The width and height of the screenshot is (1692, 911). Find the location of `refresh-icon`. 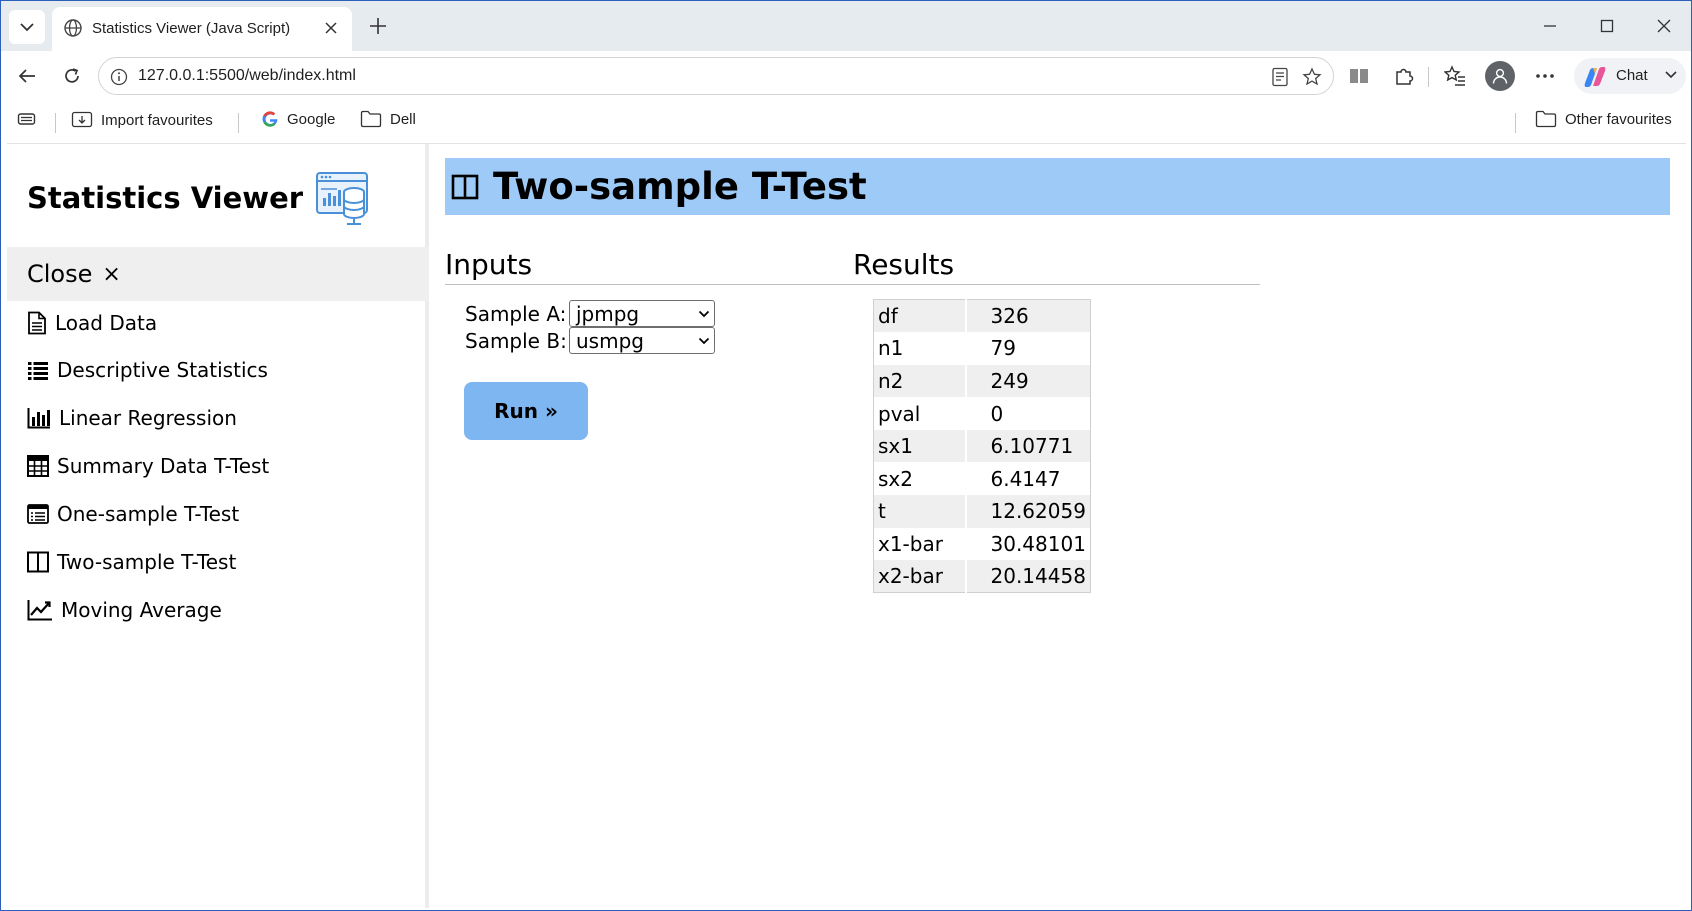

refresh-icon is located at coordinates (72, 75).